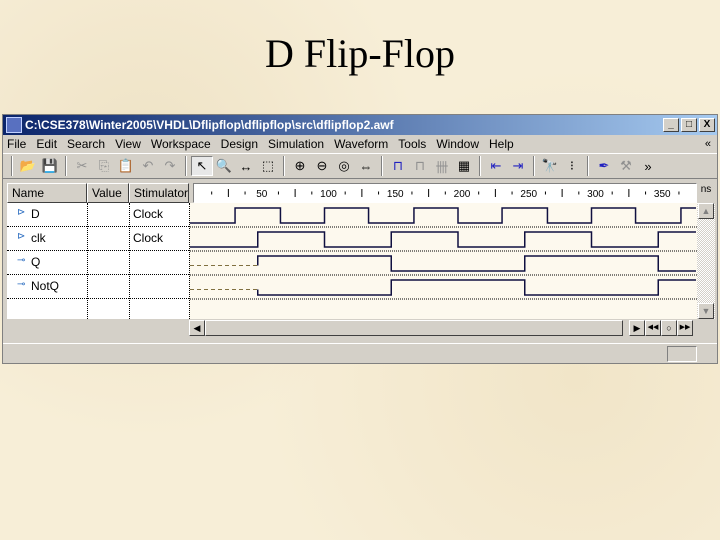 Image resolution: width=720 pixels, height=540 pixels. I want to click on signal-name: clk, so click(38, 238).